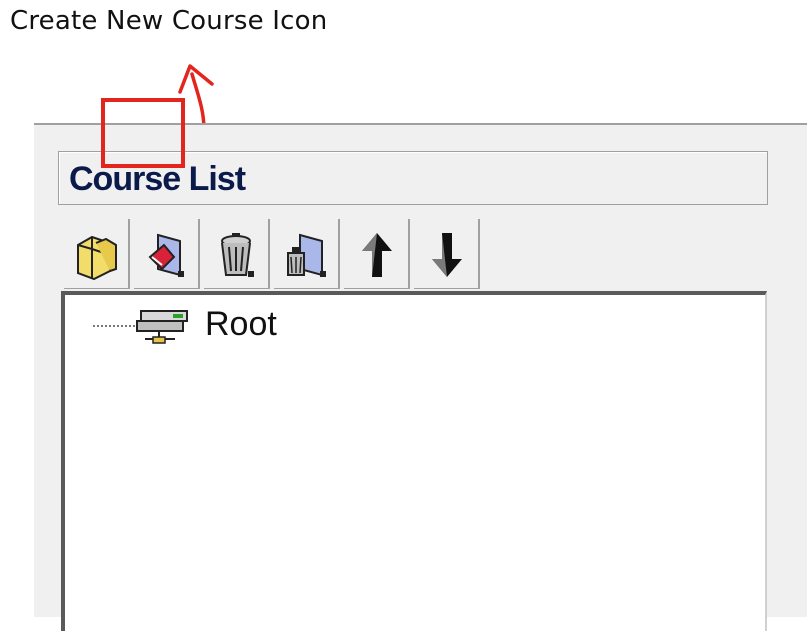 The height and width of the screenshot is (631, 807). What do you see at coordinates (169, 21) in the screenshot?
I see `annotation-caption: Create New Course Icon` at bounding box center [169, 21].